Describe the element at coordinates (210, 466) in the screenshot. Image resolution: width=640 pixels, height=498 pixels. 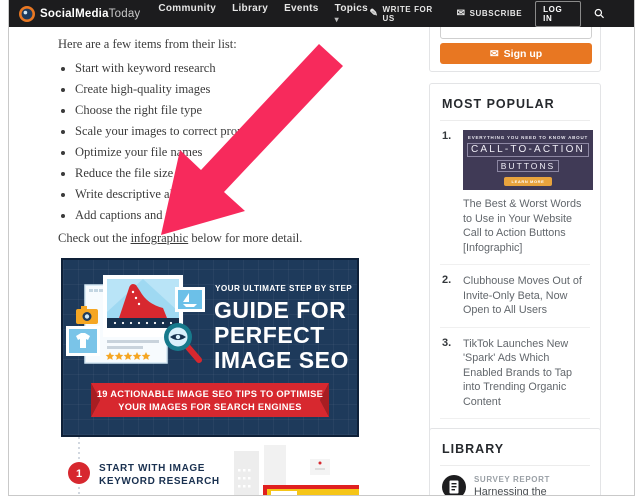
I see `infographic-step1: 1 START WITH IMAGE KEYWORD RESEARCH` at that location.